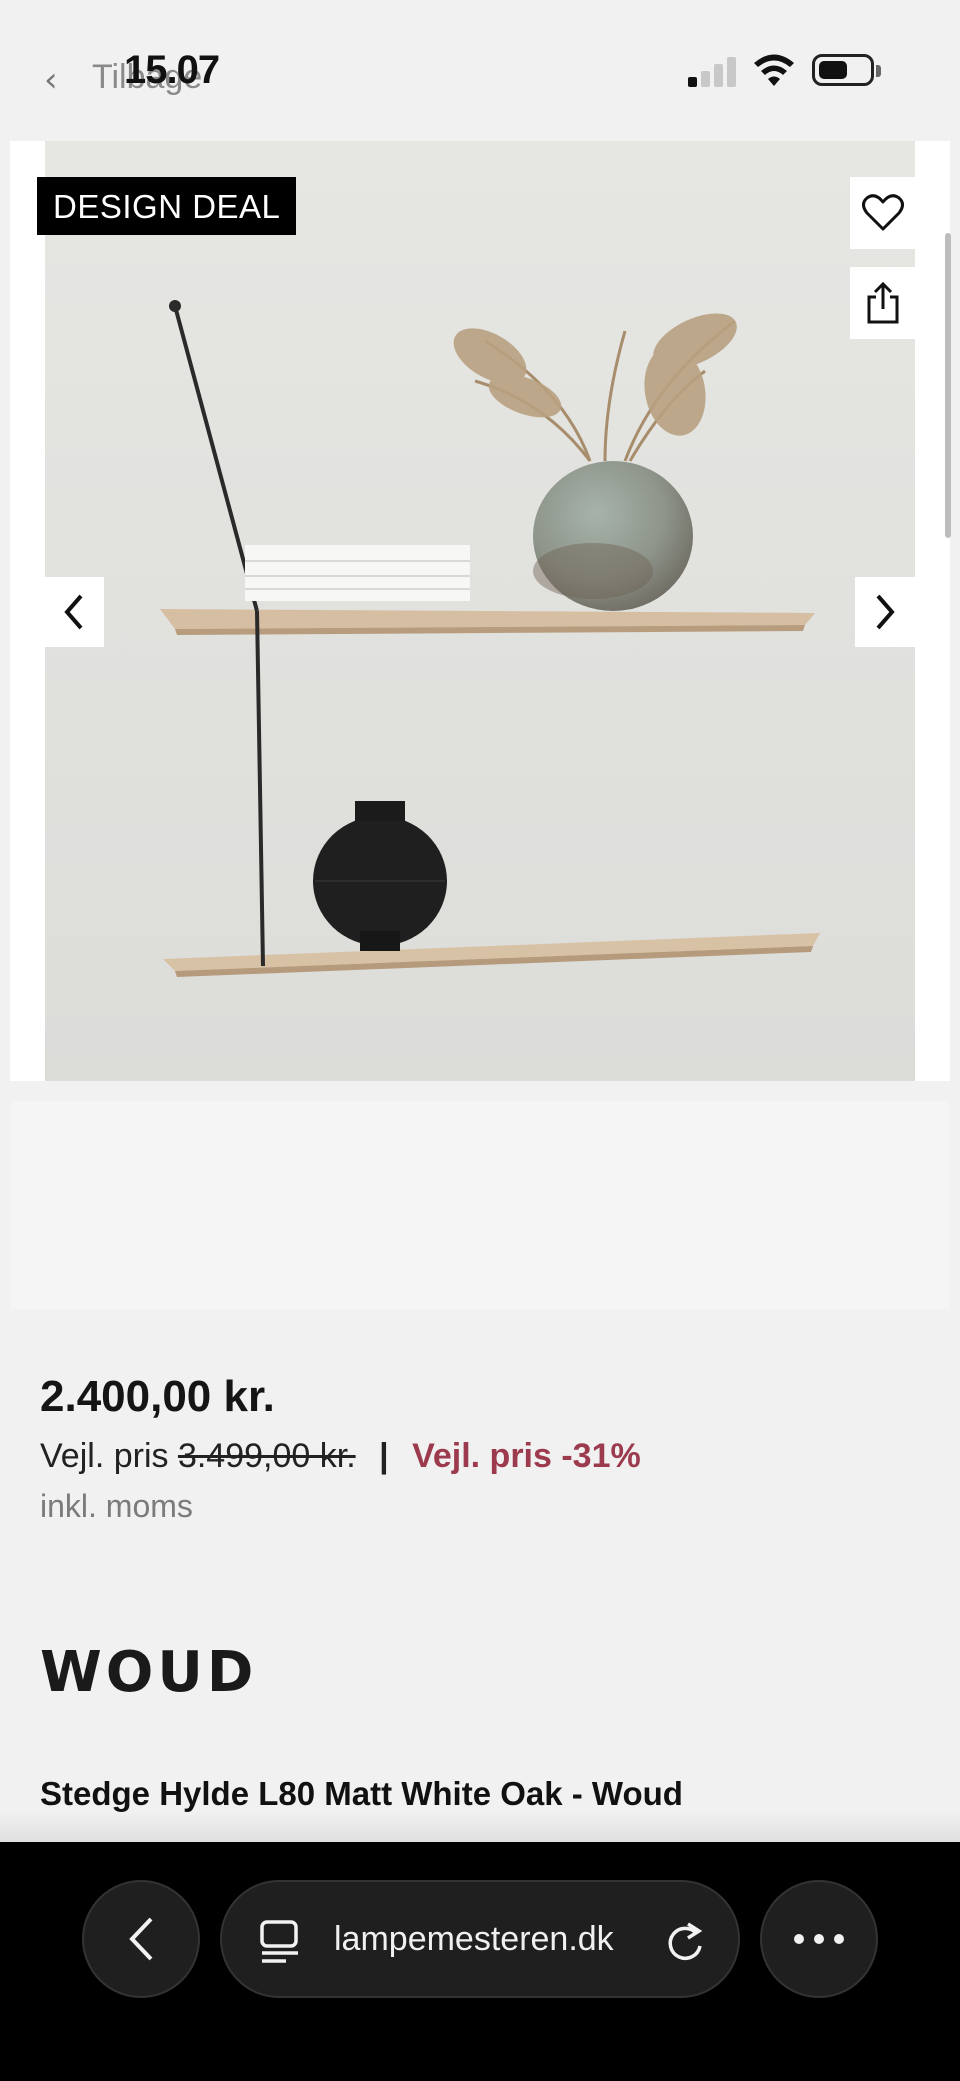  I want to click on share-button, so click(883, 303).